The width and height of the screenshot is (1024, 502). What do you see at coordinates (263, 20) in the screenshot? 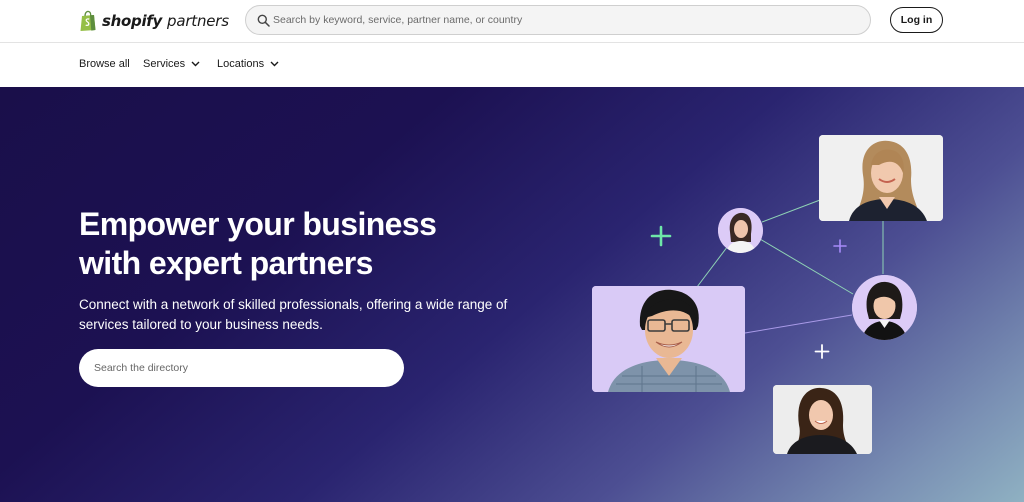
I see `search-icon` at bounding box center [263, 20].